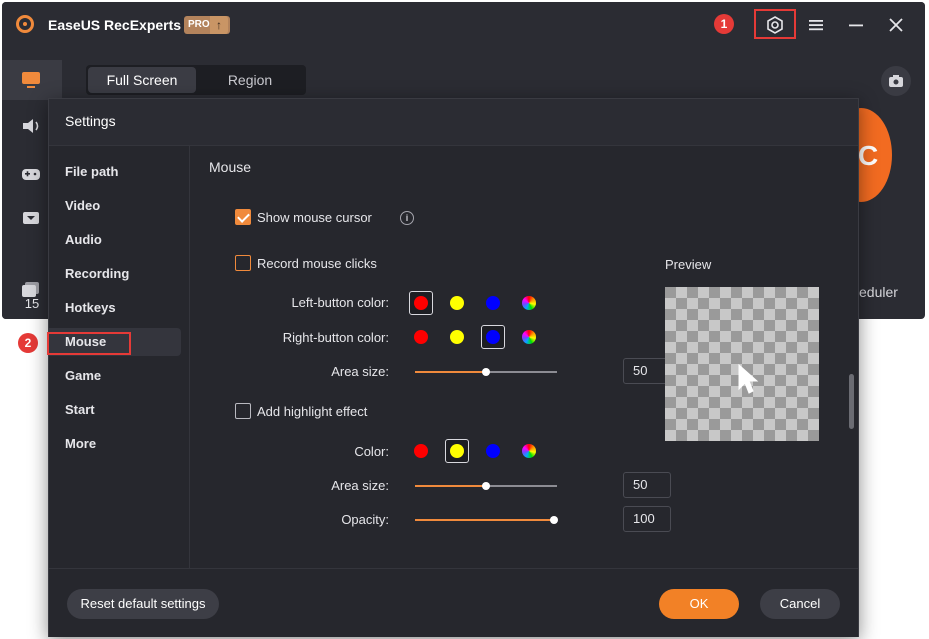 This screenshot has height=639, width=929. Describe the element at coordinates (529, 337) in the screenshot. I see `right-color-custom-option` at that location.